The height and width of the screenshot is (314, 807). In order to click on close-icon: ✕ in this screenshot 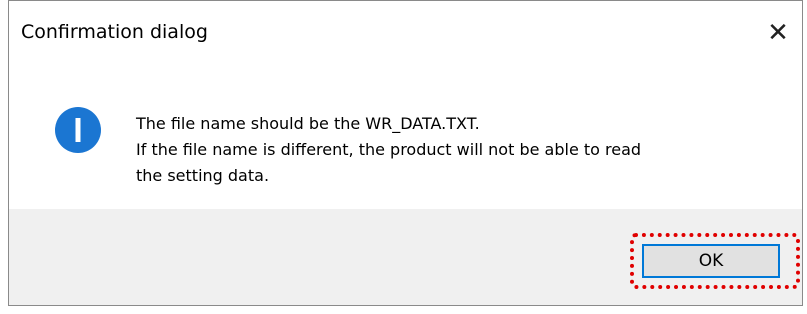, I will do `click(778, 33)`.